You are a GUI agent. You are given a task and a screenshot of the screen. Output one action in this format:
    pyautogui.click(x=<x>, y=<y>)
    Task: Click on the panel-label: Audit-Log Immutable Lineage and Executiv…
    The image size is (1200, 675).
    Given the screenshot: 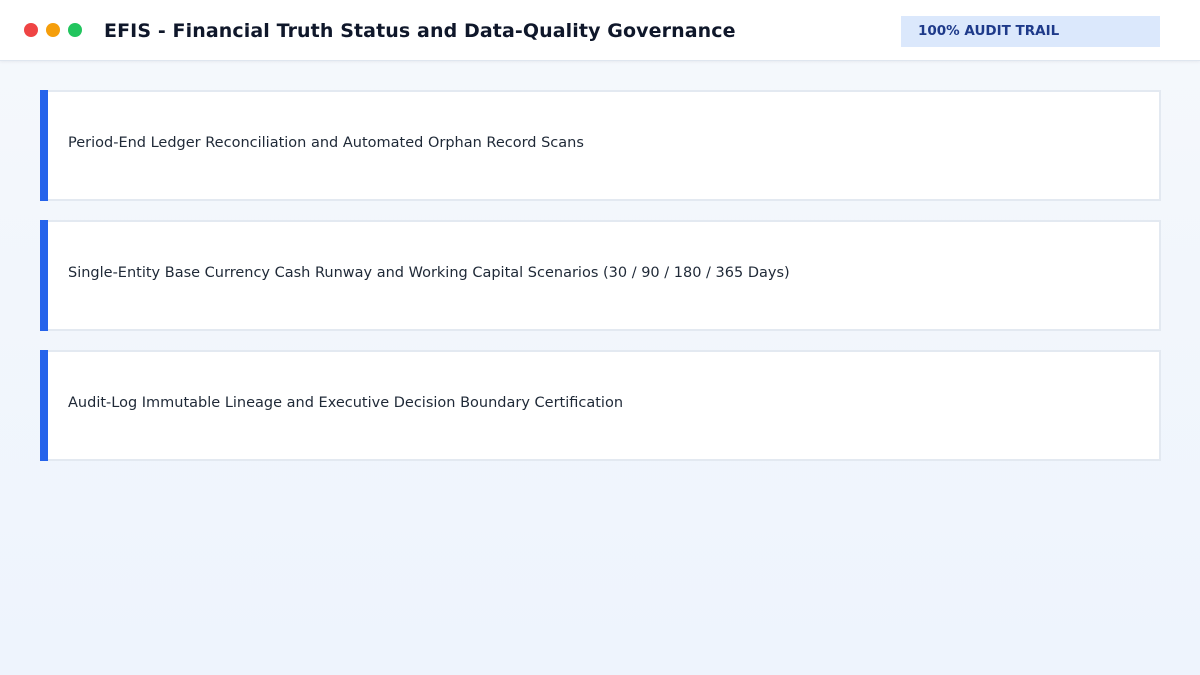 What is the action you would take?
    pyautogui.click(x=346, y=403)
    